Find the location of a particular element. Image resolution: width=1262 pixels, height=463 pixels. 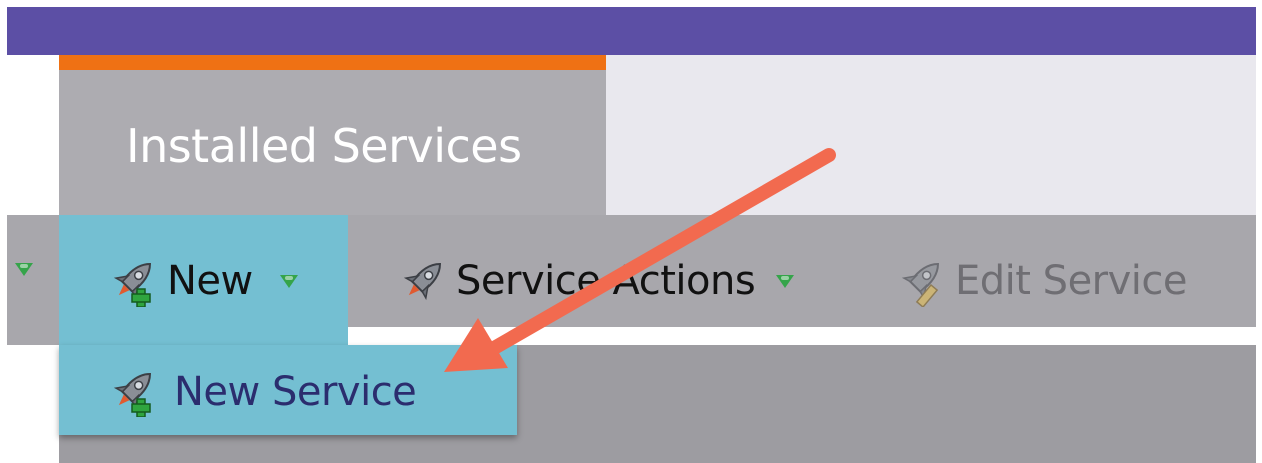

rocket-edit-icon is located at coordinates (920, 285).